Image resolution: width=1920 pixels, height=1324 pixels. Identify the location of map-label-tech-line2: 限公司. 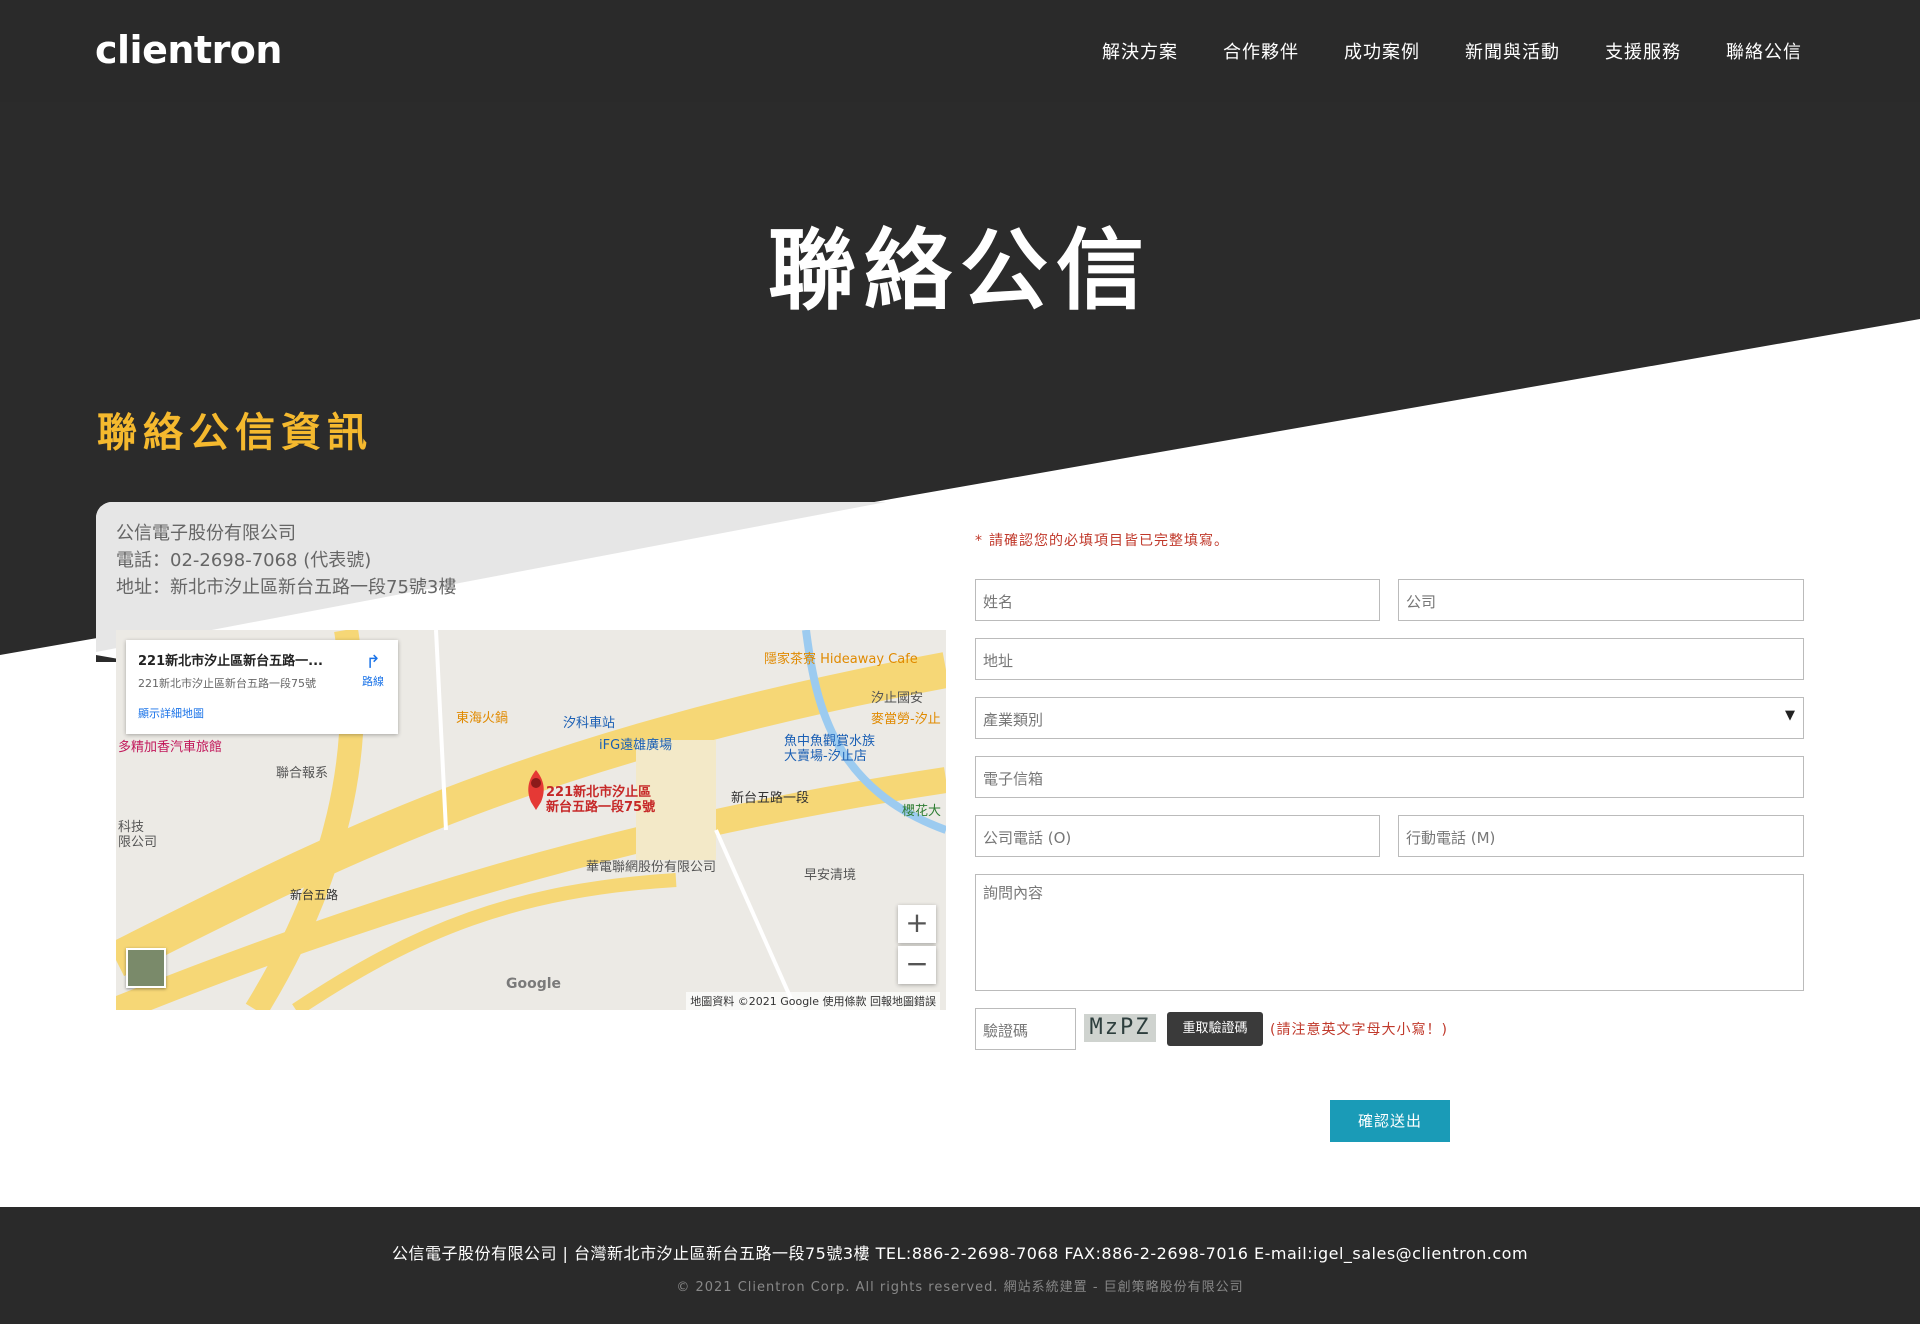
(138, 842).